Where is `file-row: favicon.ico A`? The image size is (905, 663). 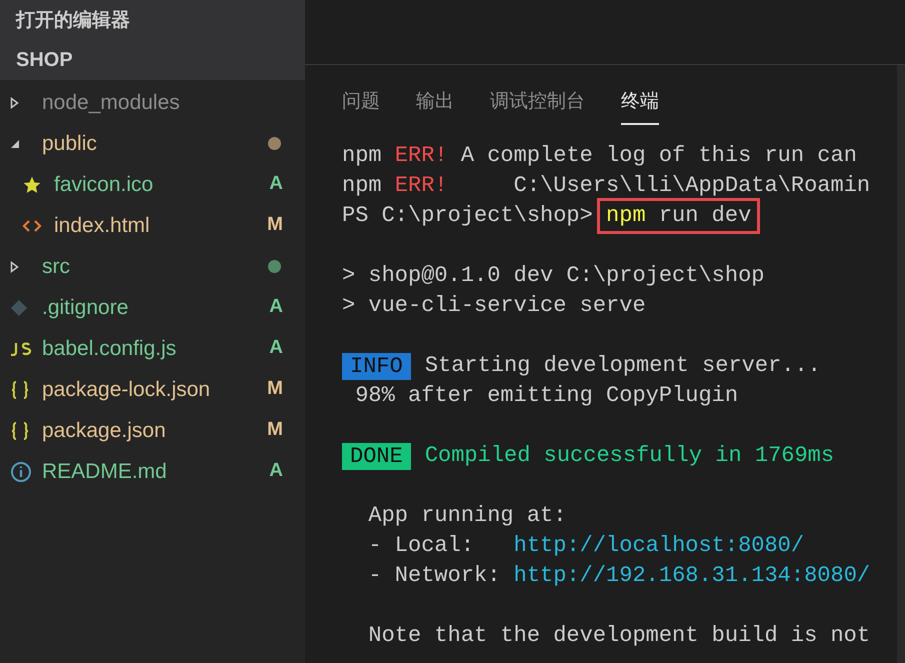
file-row: favicon.ico A is located at coordinates (152, 184).